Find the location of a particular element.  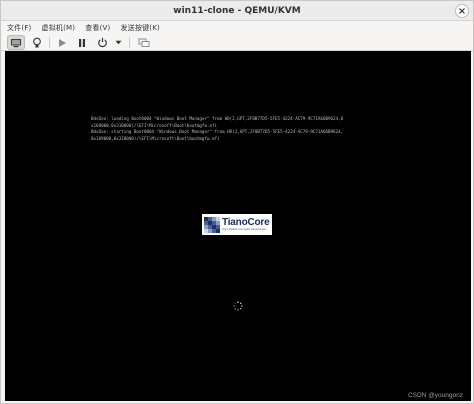

fullscreen-icon is located at coordinates (144, 42).